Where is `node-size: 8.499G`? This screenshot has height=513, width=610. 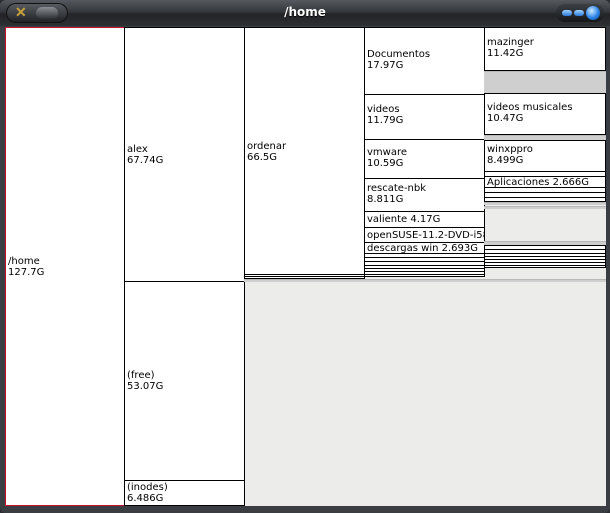
node-size: 8.499G is located at coordinates (505, 160).